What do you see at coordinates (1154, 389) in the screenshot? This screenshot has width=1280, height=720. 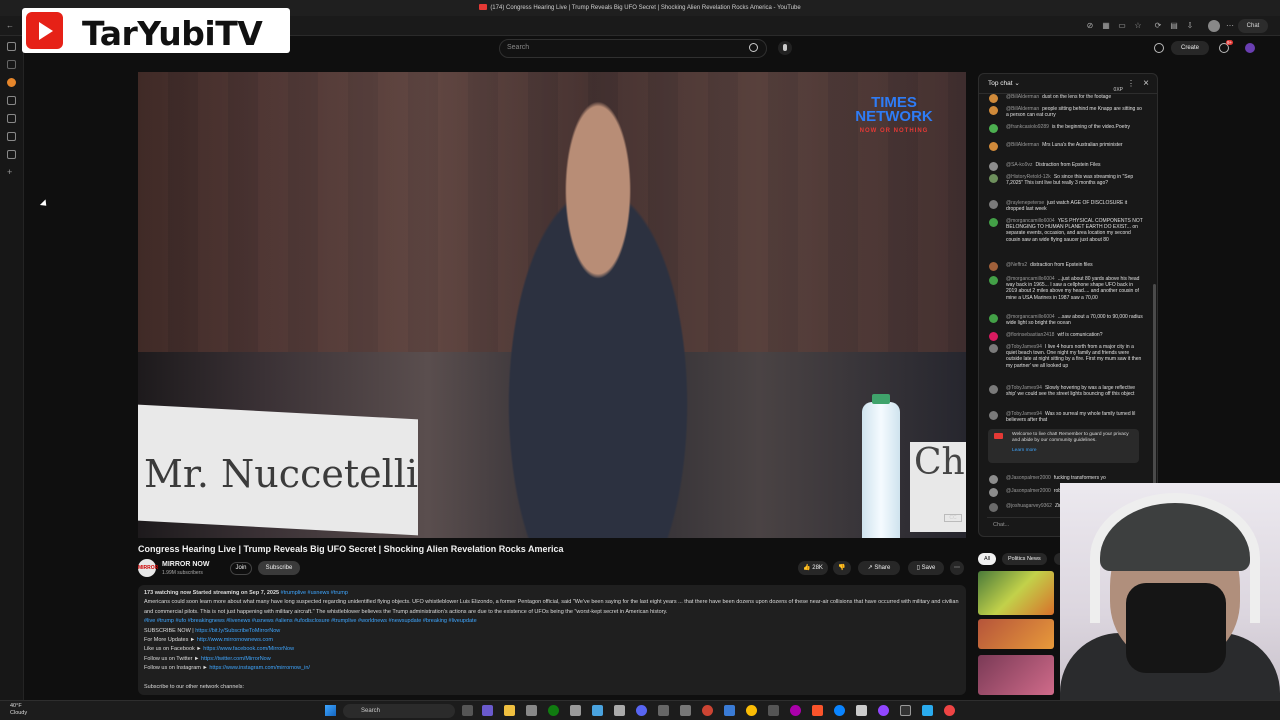 I see `chat-scrollbar` at bounding box center [1154, 389].